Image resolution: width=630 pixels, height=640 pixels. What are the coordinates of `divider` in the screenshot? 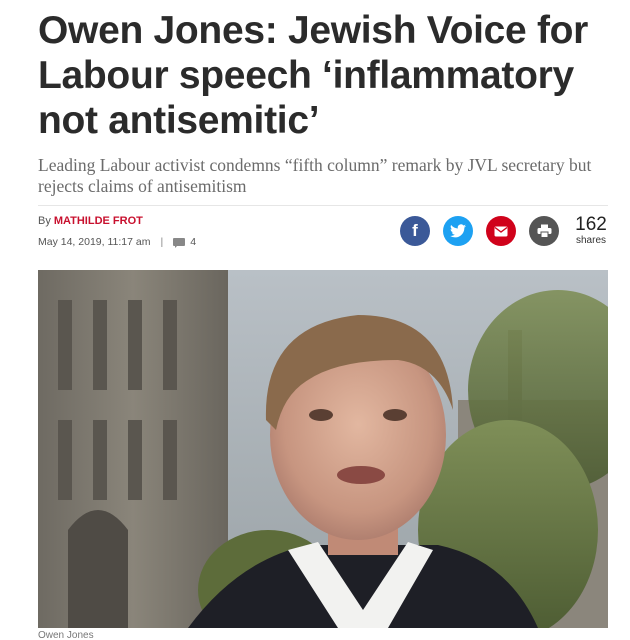 It's located at (323, 205).